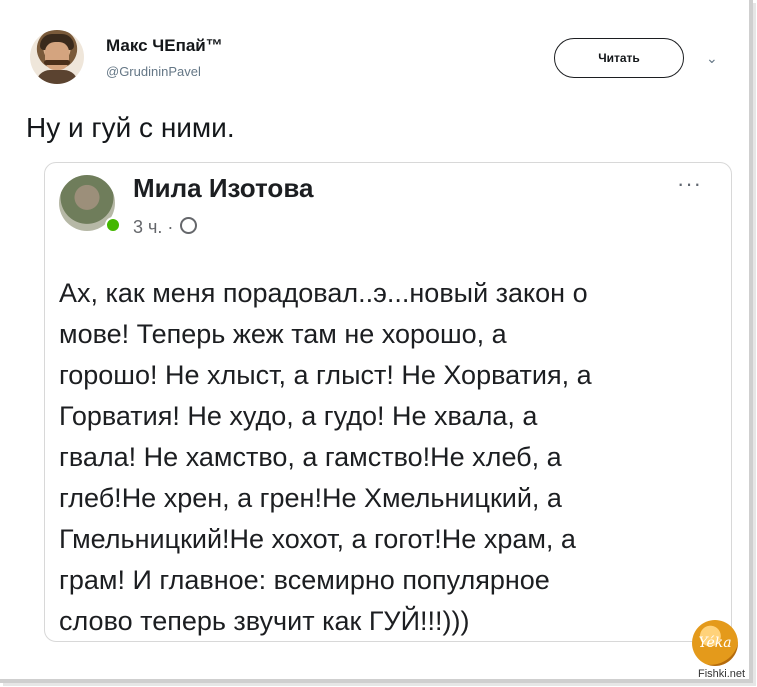 This screenshot has width=757, height=687. Describe the element at coordinates (712, 58) in the screenshot. I see `chevron-down-icon: ⌄` at that location.